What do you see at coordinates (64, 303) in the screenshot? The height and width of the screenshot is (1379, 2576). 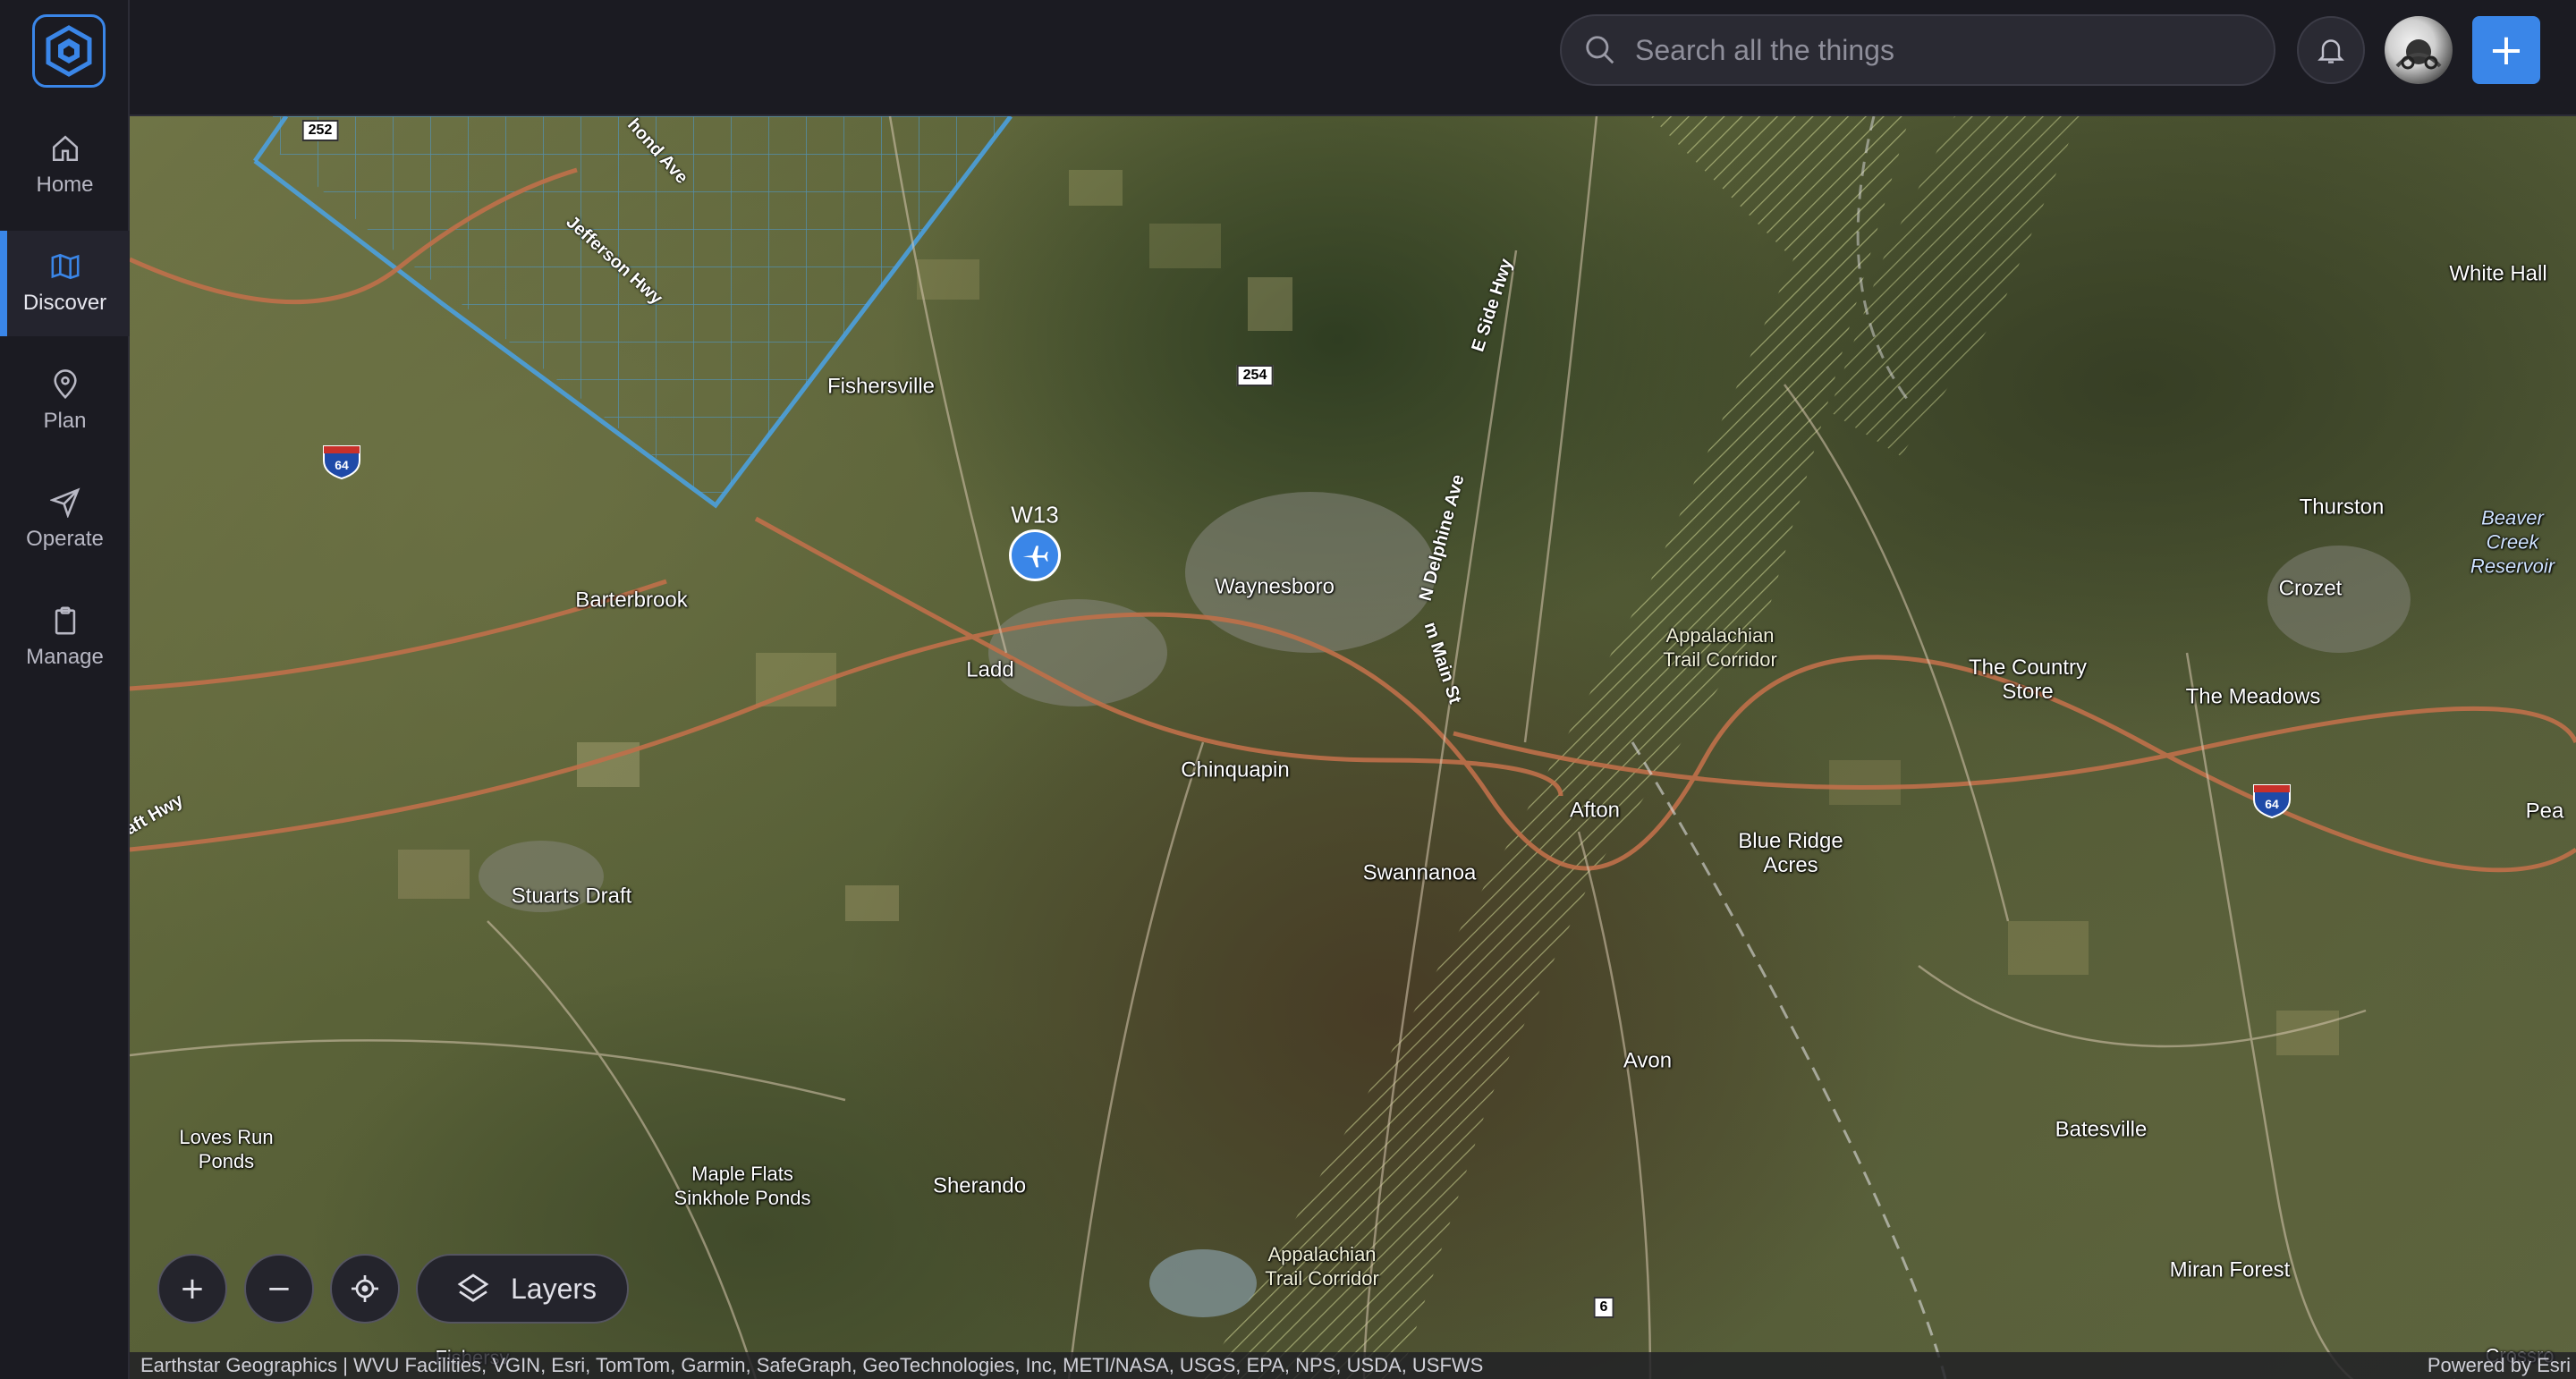 I see `sidebar-item-label: Discover` at bounding box center [64, 303].